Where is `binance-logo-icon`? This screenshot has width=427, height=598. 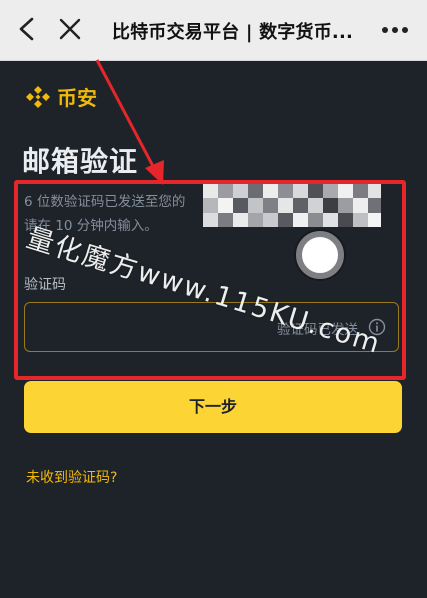 binance-logo-icon is located at coordinates (38, 97).